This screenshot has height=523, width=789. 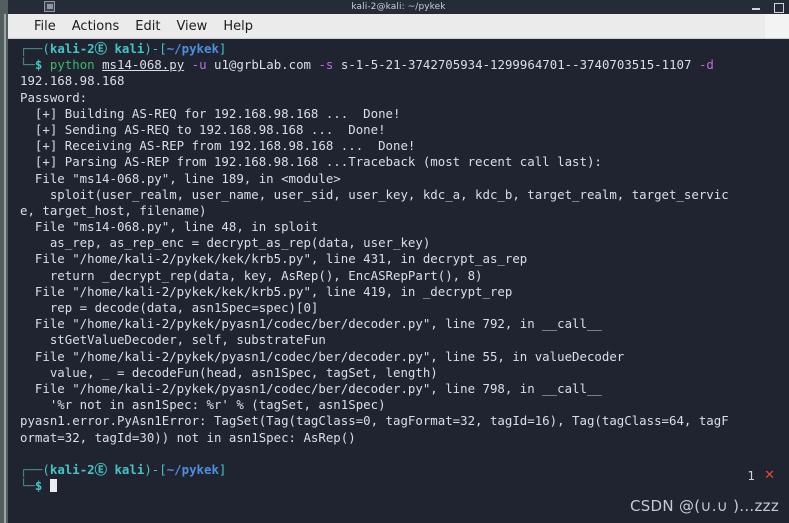 What do you see at coordinates (404, 486) in the screenshot?
I see `input-line: └─$` at bounding box center [404, 486].